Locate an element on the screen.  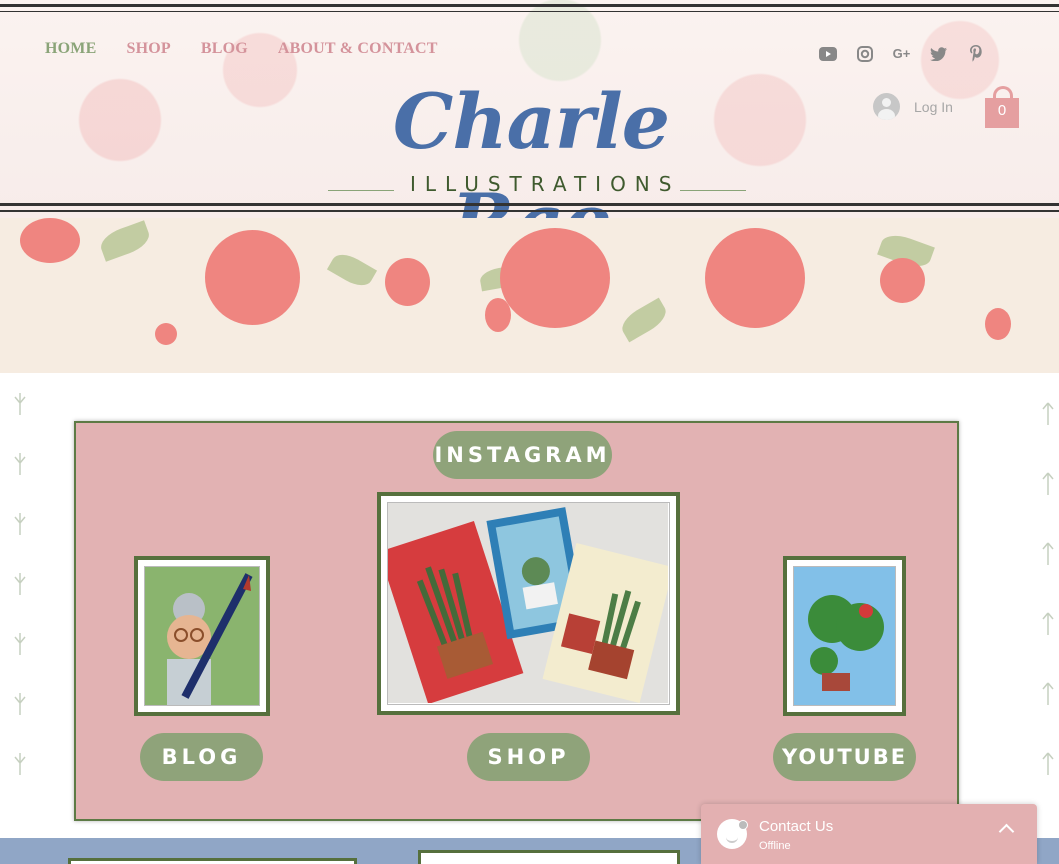
instagram-icon is located at coordinates (864, 53).